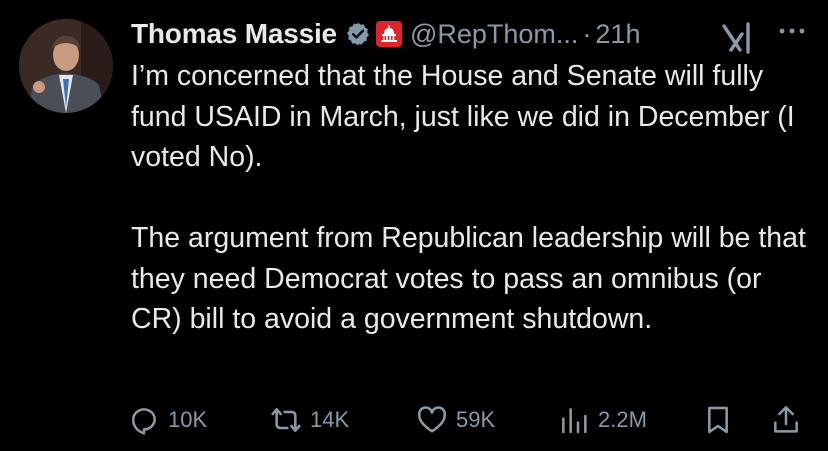  I want to click on verified-badge-icon, so click(358, 34).